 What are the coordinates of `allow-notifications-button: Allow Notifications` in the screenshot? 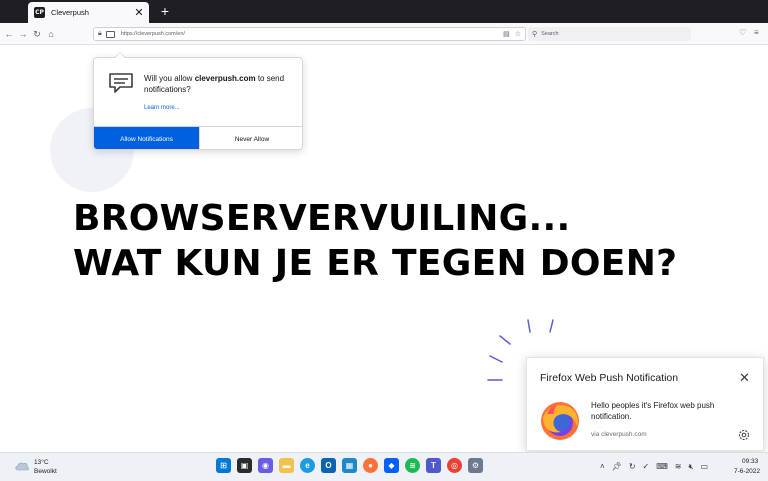 It's located at (146, 138).